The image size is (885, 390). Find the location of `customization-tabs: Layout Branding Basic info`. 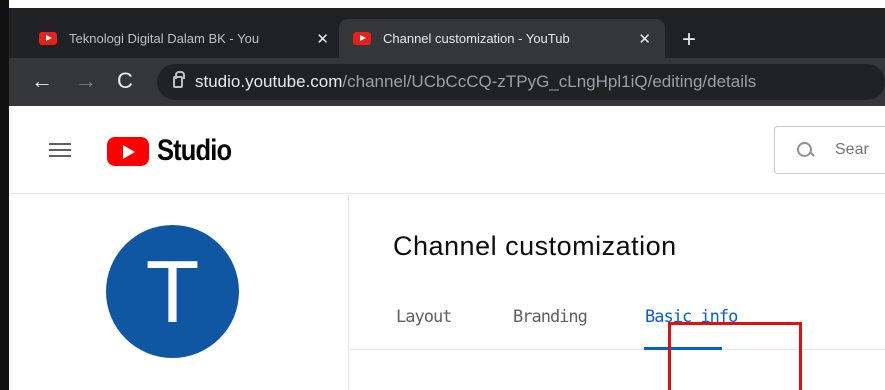

customization-tabs: Layout Branding Basic info is located at coordinates (617, 322).